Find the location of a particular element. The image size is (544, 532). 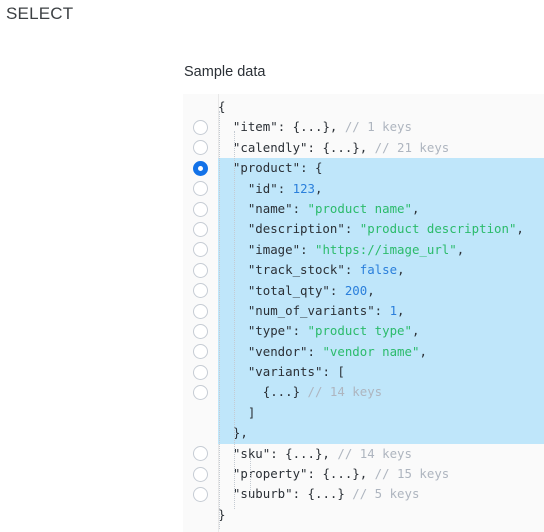

json-row: "variants": [ is located at coordinates (363, 372).